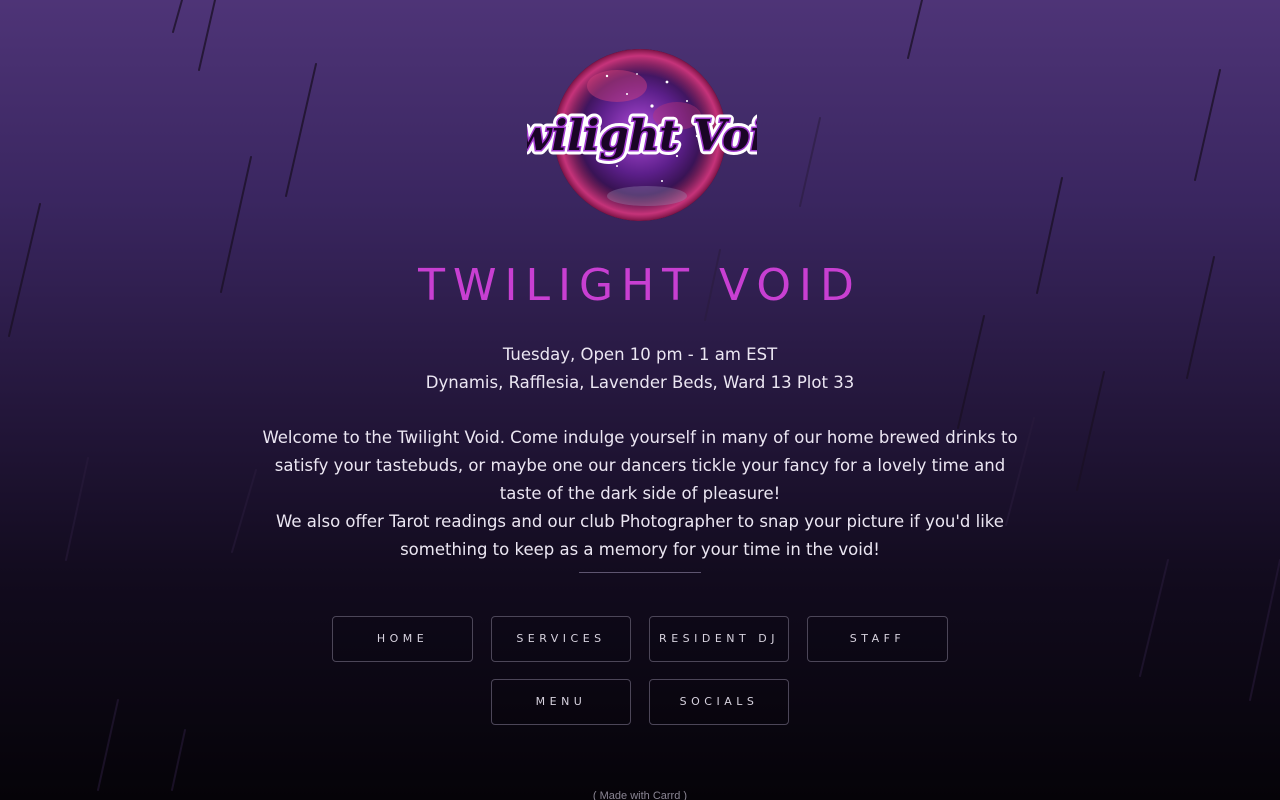  I want to click on divider, so click(640, 572).